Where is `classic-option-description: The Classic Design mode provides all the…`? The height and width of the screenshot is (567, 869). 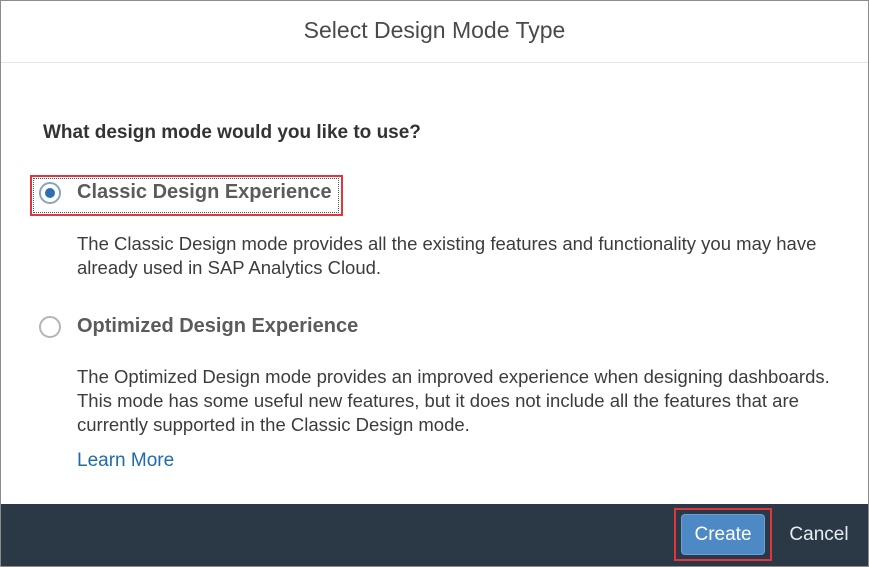
classic-option-description: The Classic Design mode provides all the… is located at coordinates (447, 255).